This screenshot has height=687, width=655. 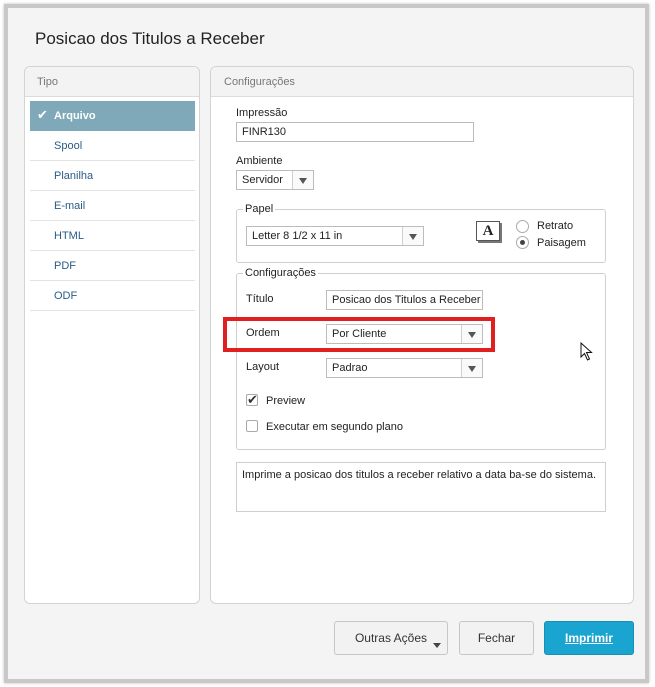 I want to click on impressao-input: FINR130, so click(x=355, y=132).